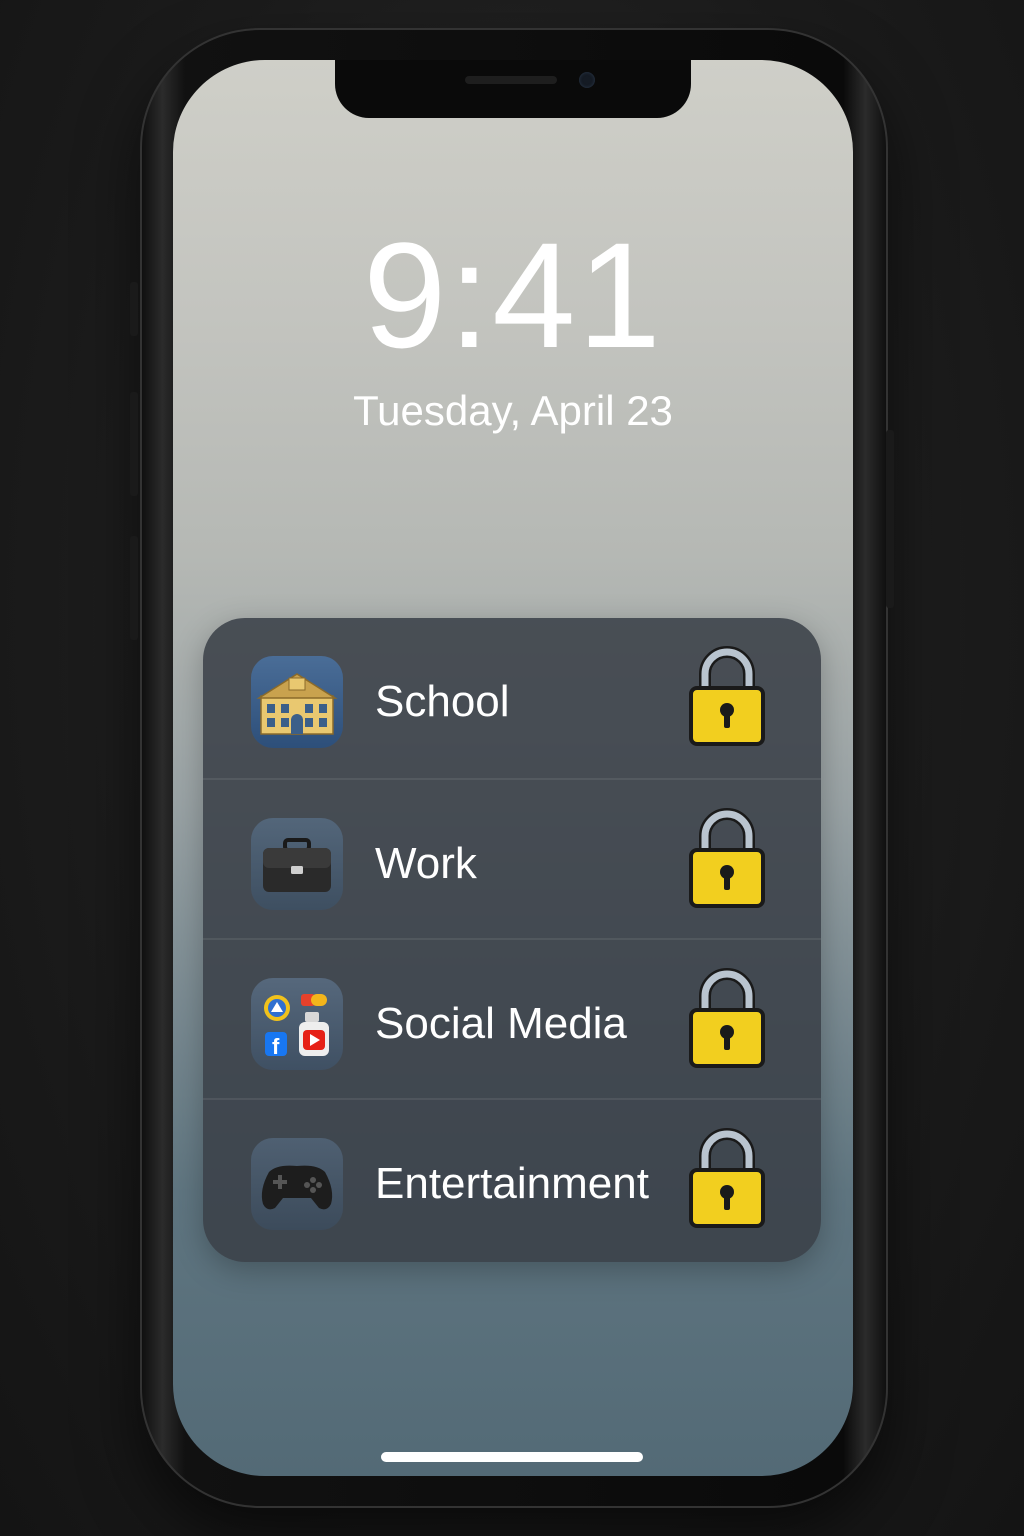 This screenshot has width=1024, height=1536. Describe the element at coordinates (587, 80) in the screenshot. I see `front-camera` at that location.